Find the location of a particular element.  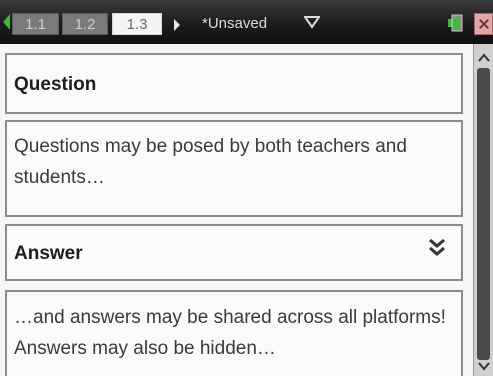

caret-down-icon is located at coordinates (312, 22).